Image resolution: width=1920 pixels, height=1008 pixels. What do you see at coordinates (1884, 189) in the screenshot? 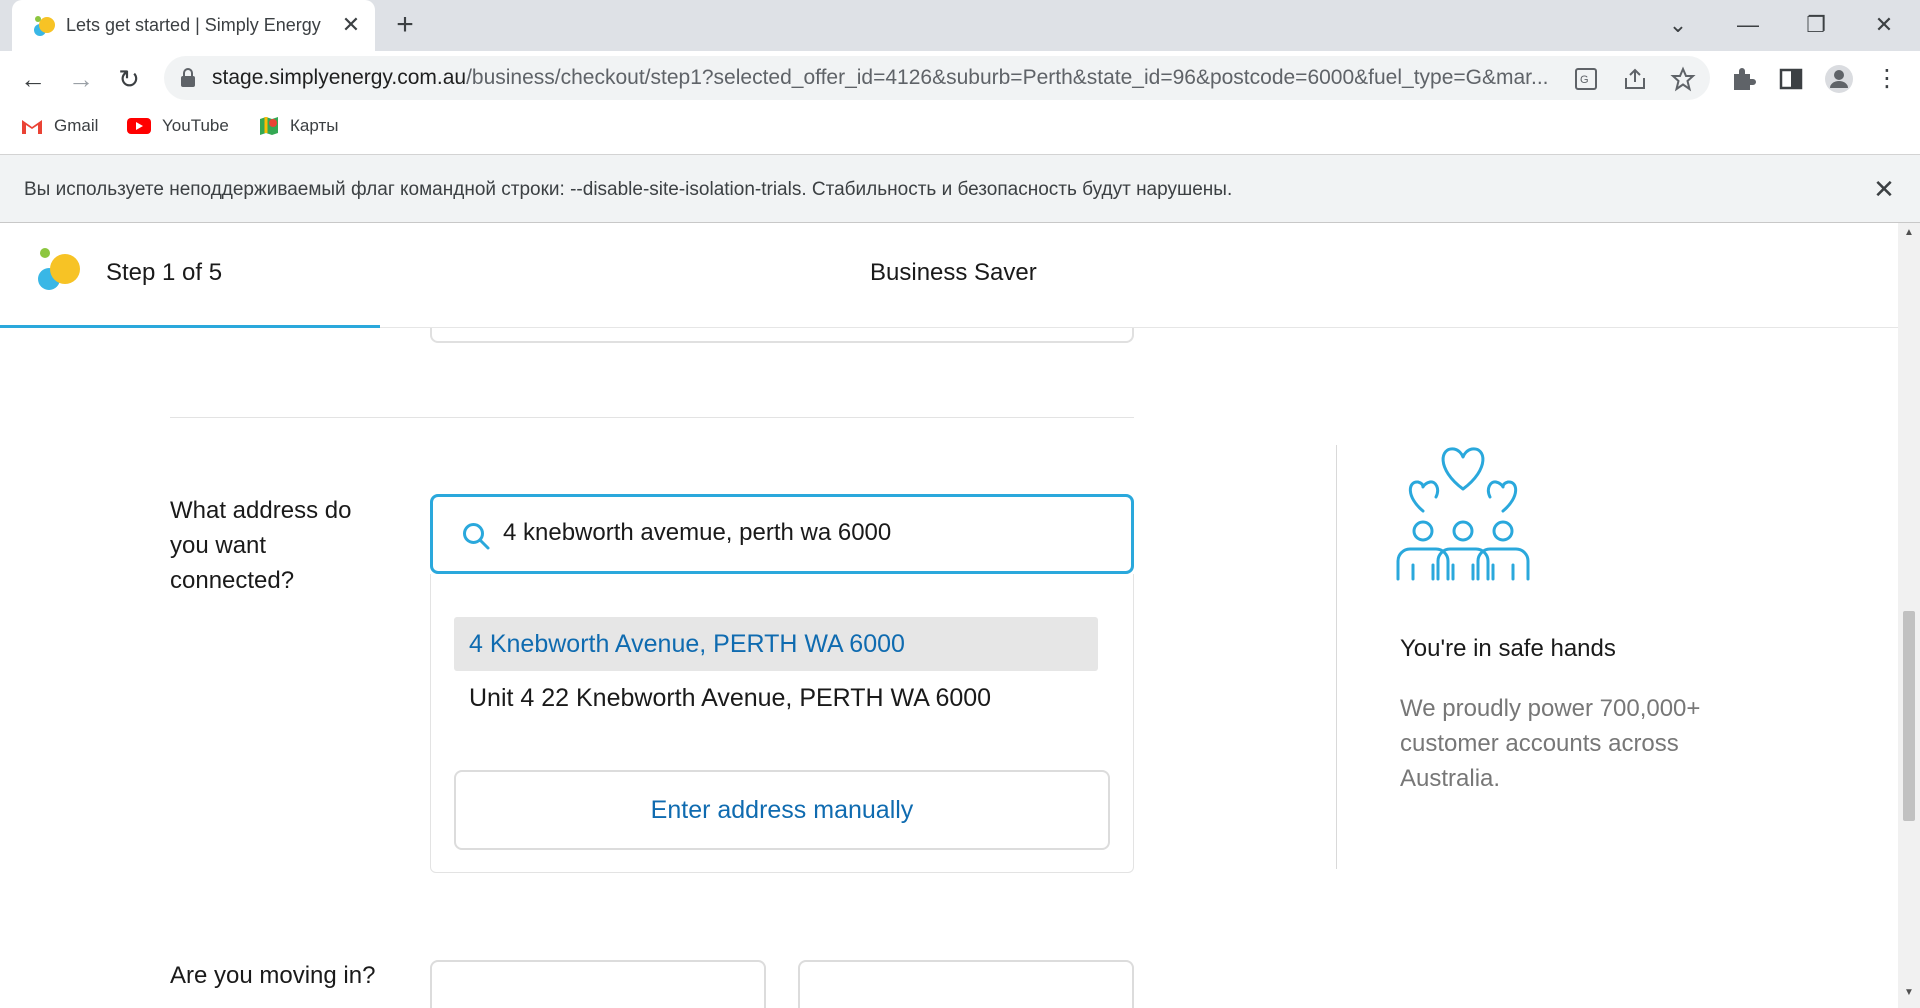
I see `infobar-close-icon: ✕` at bounding box center [1884, 189].